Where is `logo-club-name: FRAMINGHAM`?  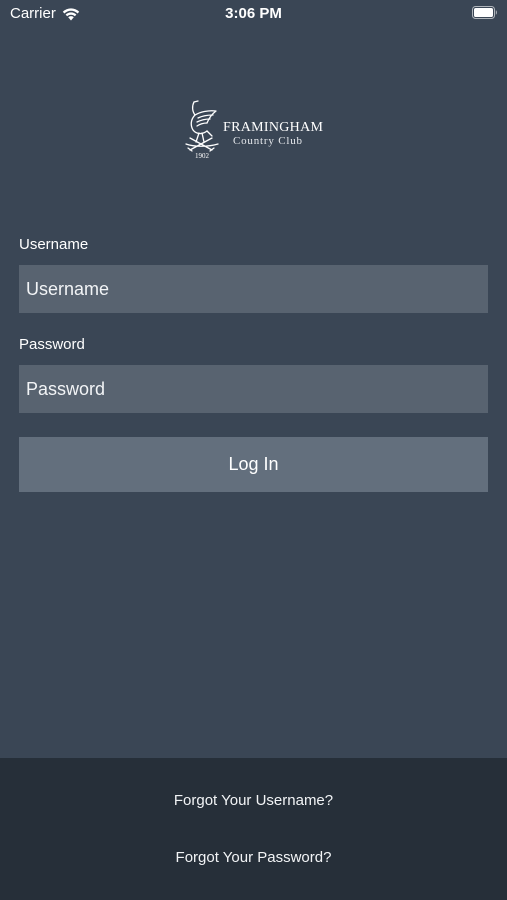 logo-club-name: FRAMINGHAM is located at coordinates (273, 127).